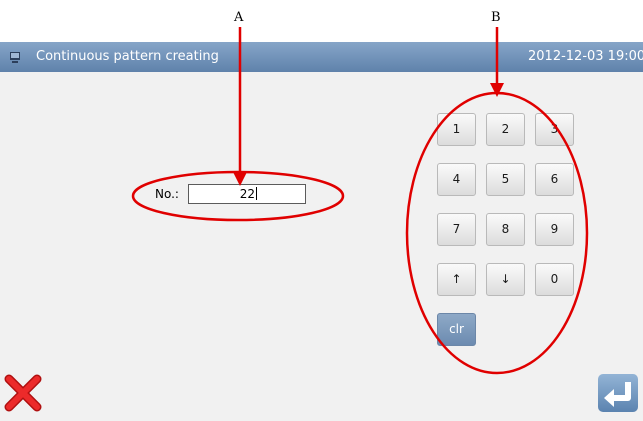 The image size is (643, 421). What do you see at coordinates (497, 90) in the screenshot?
I see `annotation-b-arrowhead` at bounding box center [497, 90].